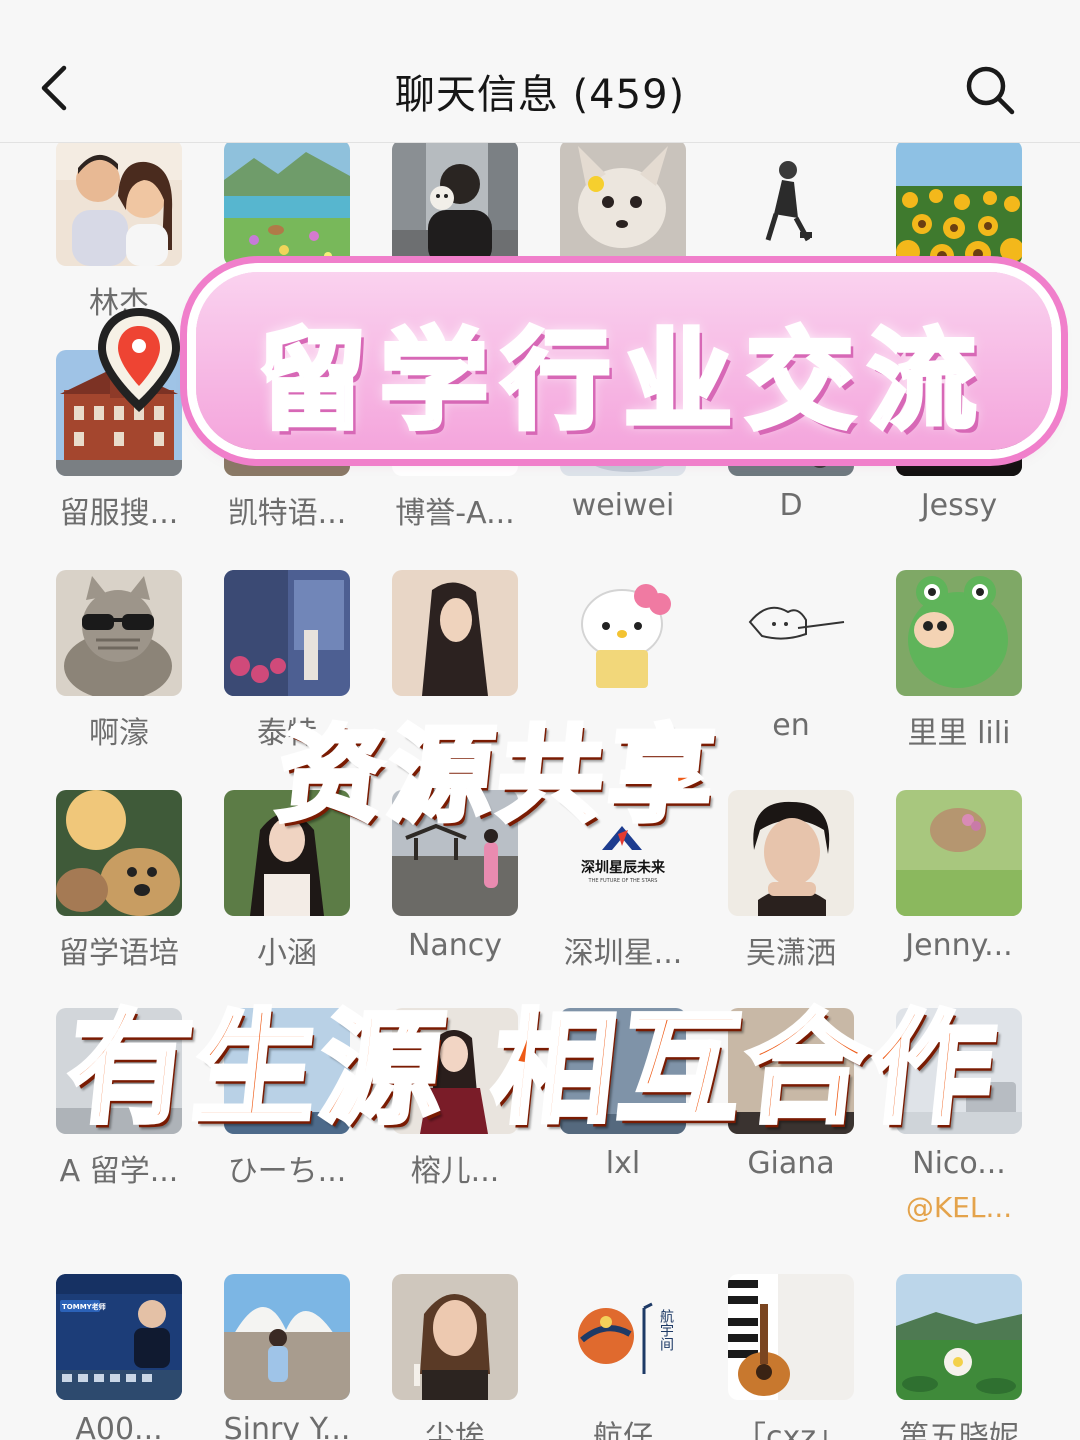 This screenshot has width=1080, height=1440. I want to click on member-tile: 啊濠, so click(119, 661).